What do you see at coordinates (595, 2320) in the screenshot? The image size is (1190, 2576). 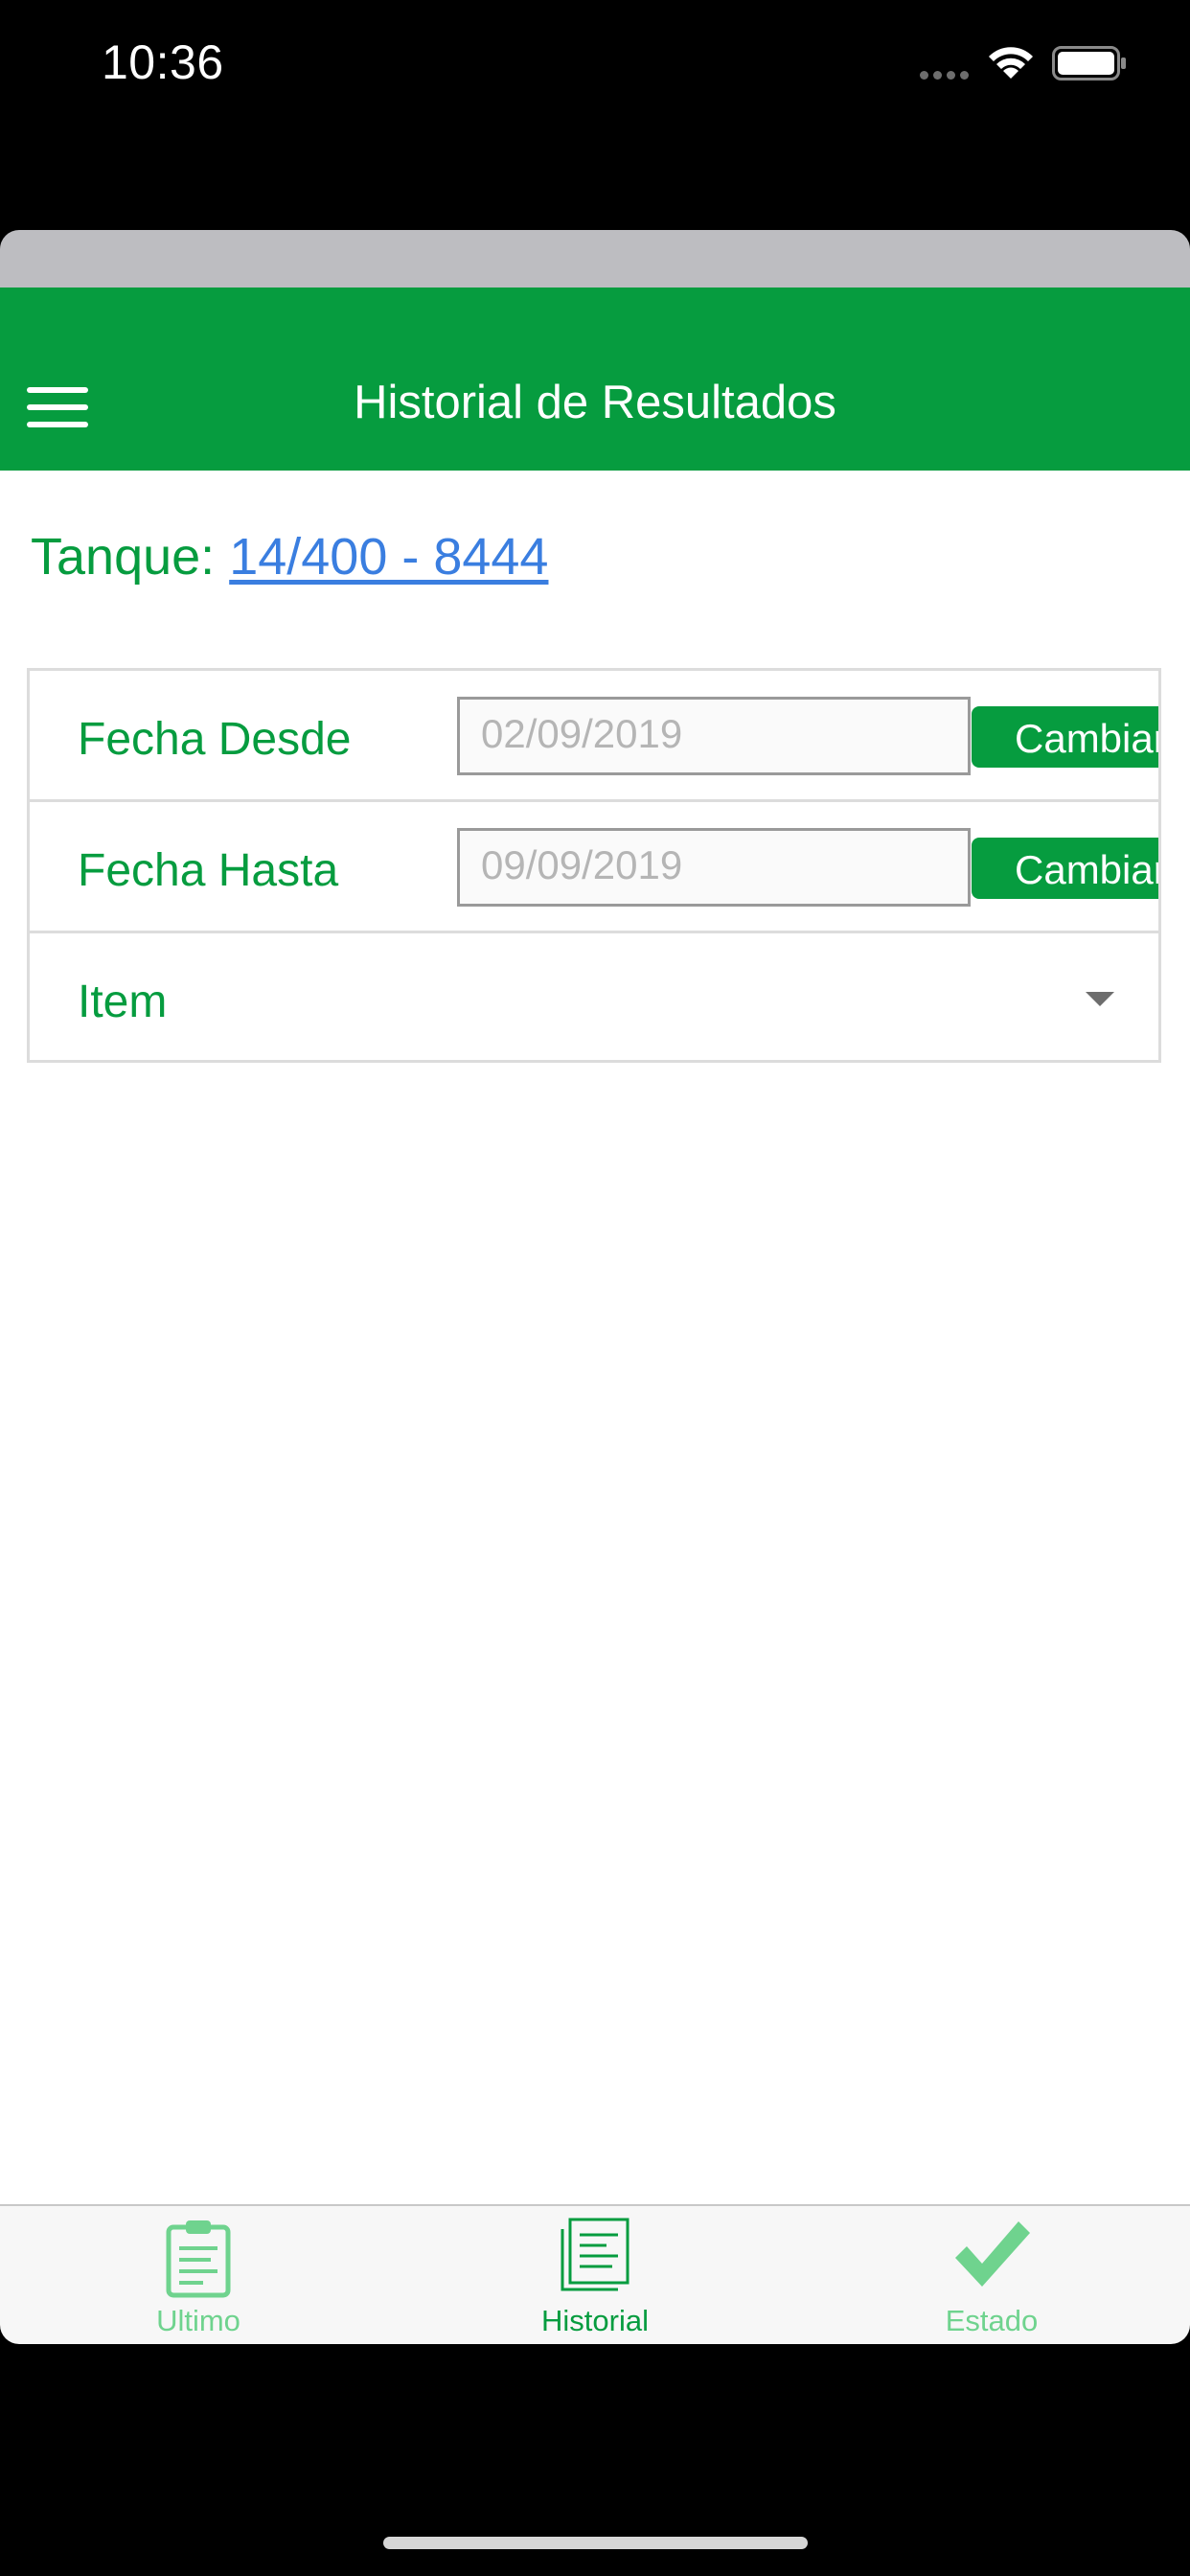 I see `tab-historial-label: Historial` at bounding box center [595, 2320].